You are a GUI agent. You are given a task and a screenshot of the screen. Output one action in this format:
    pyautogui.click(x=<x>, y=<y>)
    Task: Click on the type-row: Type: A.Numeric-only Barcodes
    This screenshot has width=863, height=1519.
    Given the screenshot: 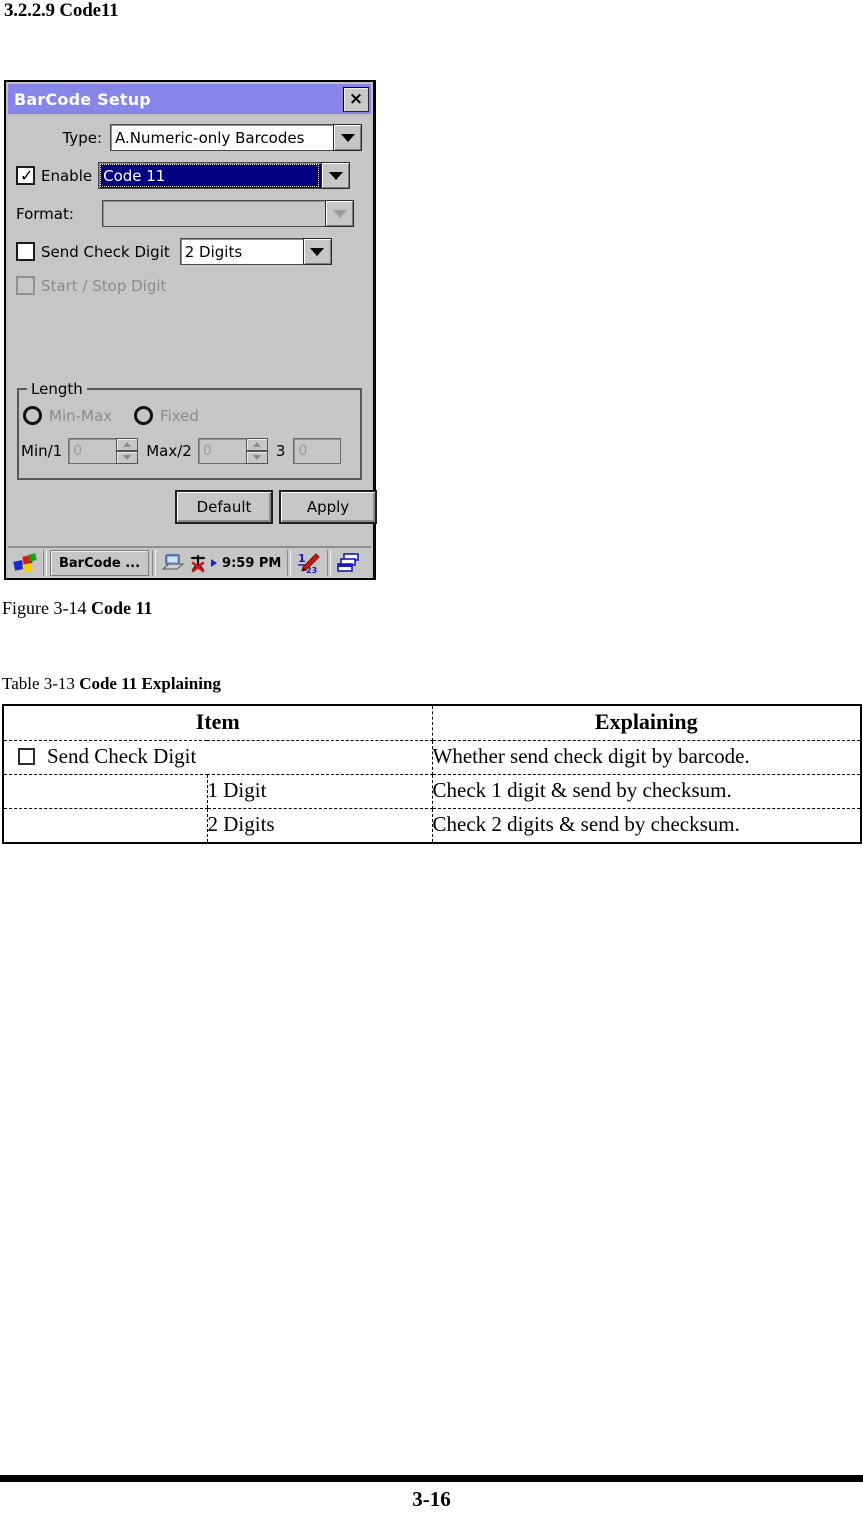 What is the action you would take?
    pyautogui.click(x=190, y=137)
    